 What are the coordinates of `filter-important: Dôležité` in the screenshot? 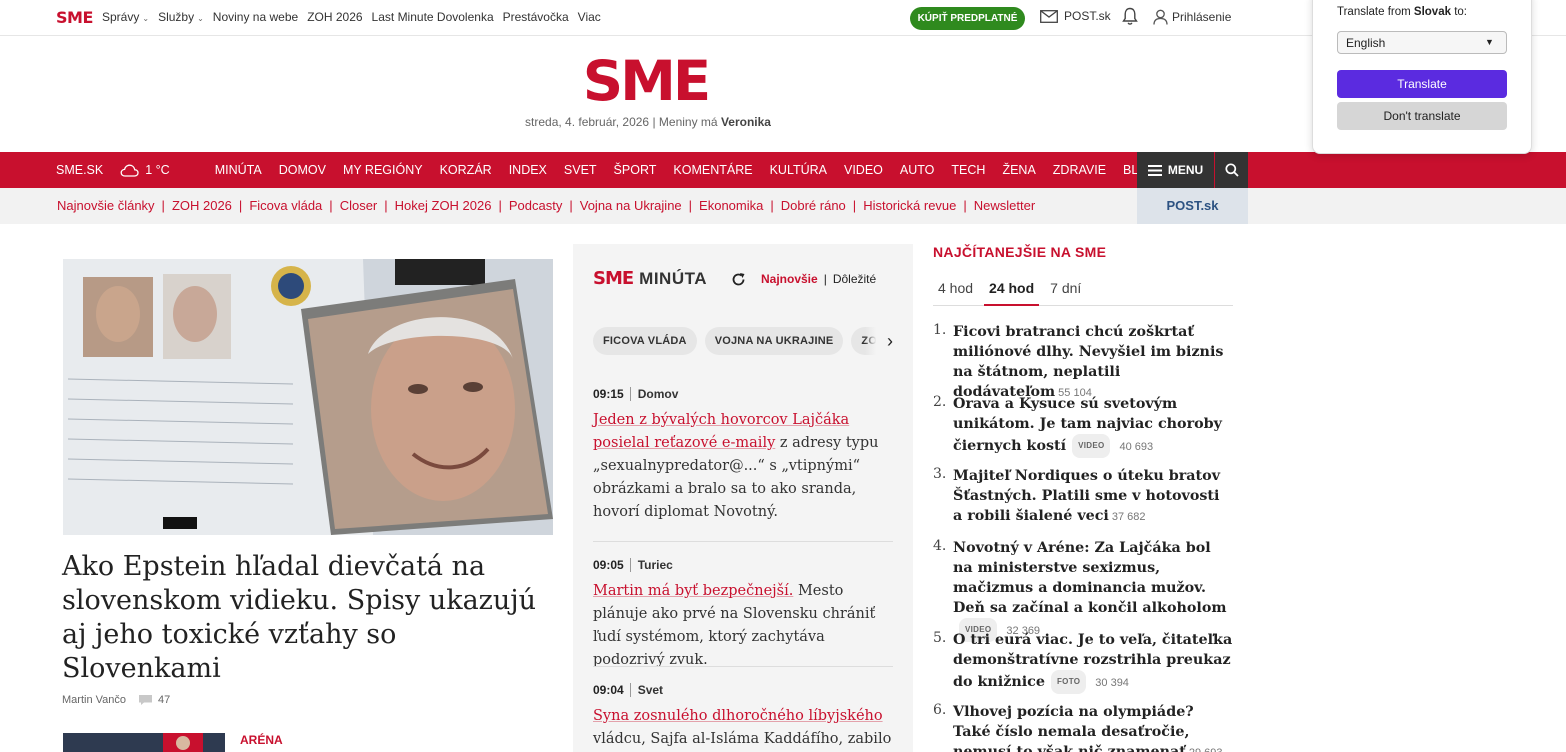 It's located at (854, 279).